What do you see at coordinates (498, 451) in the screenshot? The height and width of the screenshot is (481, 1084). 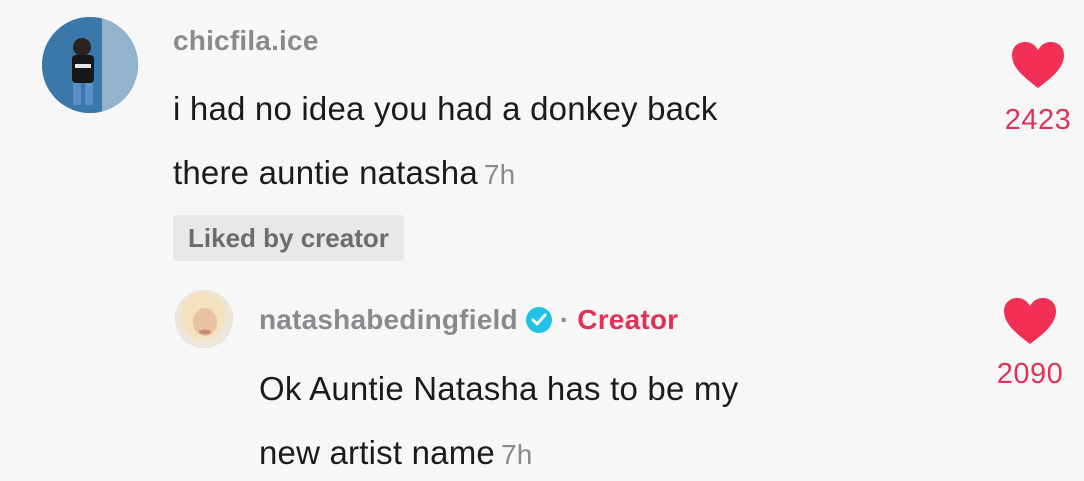 I see `reply-text-line2: new artist name 7h` at bounding box center [498, 451].